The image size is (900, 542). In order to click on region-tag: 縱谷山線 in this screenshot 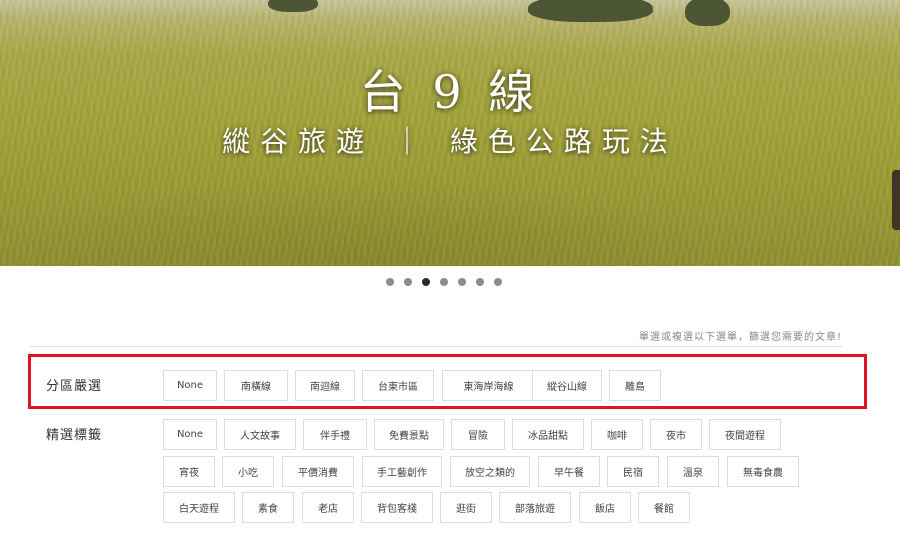, I will do `click(567, 385)`.